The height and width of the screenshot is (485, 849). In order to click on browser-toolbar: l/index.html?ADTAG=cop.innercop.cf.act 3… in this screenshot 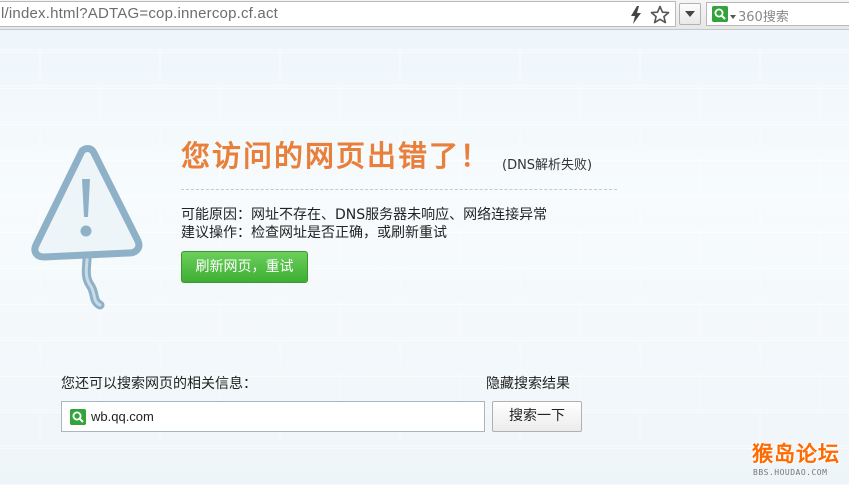, I will do `click(424, 15)`.